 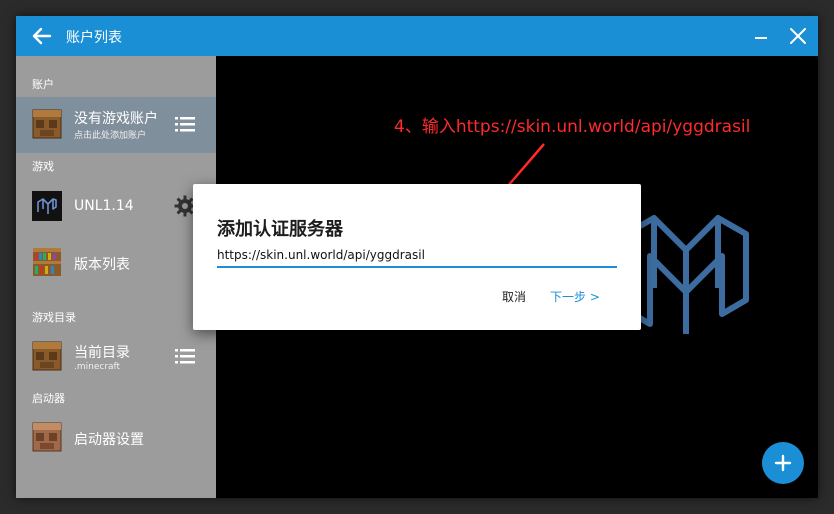 I want to click on sidebar-item-game: UNL1.14, so click(x=116, y=207).